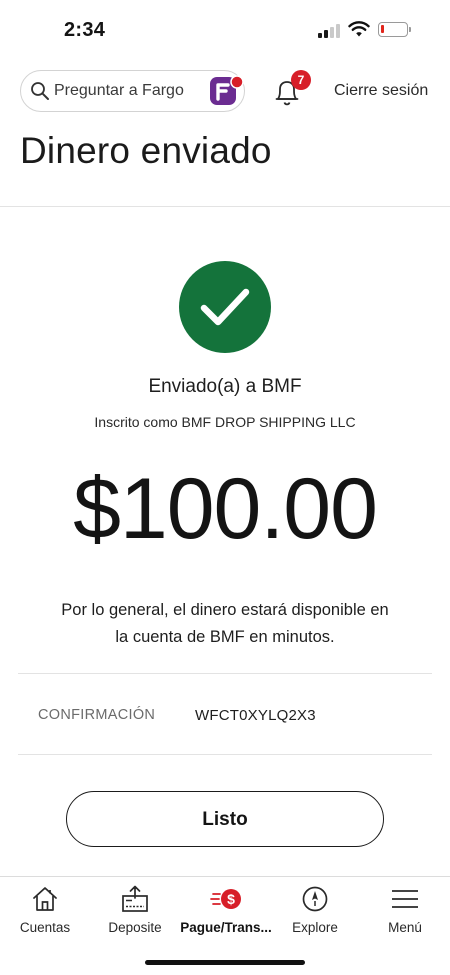 Image resolution: width=450 pixels, height=975 pixels. What do you see at coordinates (40, 91) in the screenshot?
I see `search-icon` at bounding box center [40, 91].